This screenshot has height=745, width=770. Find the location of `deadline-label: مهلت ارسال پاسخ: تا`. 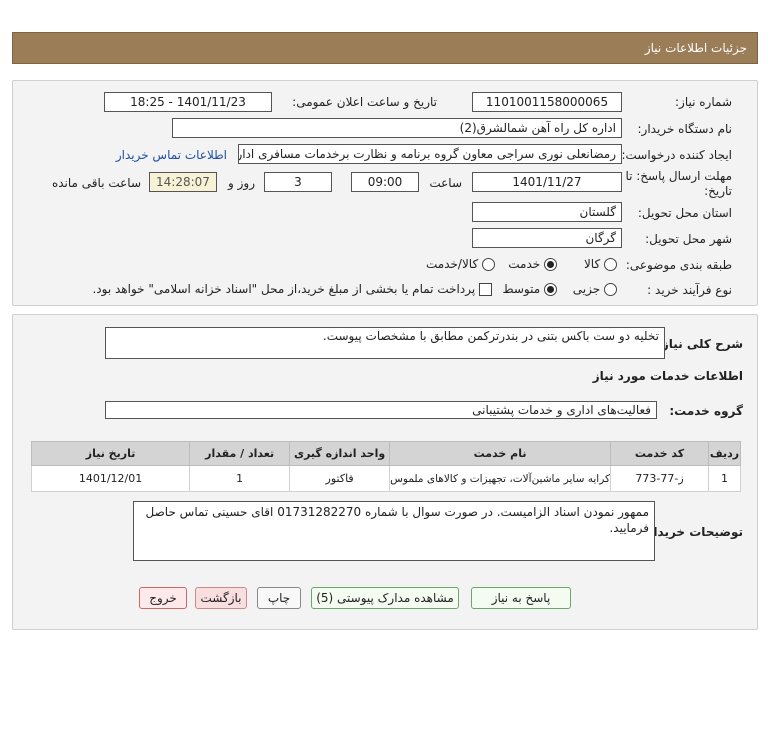

deadline-label: مهلت ارسال پاسخ: تا is located at coordinates (678, 176).